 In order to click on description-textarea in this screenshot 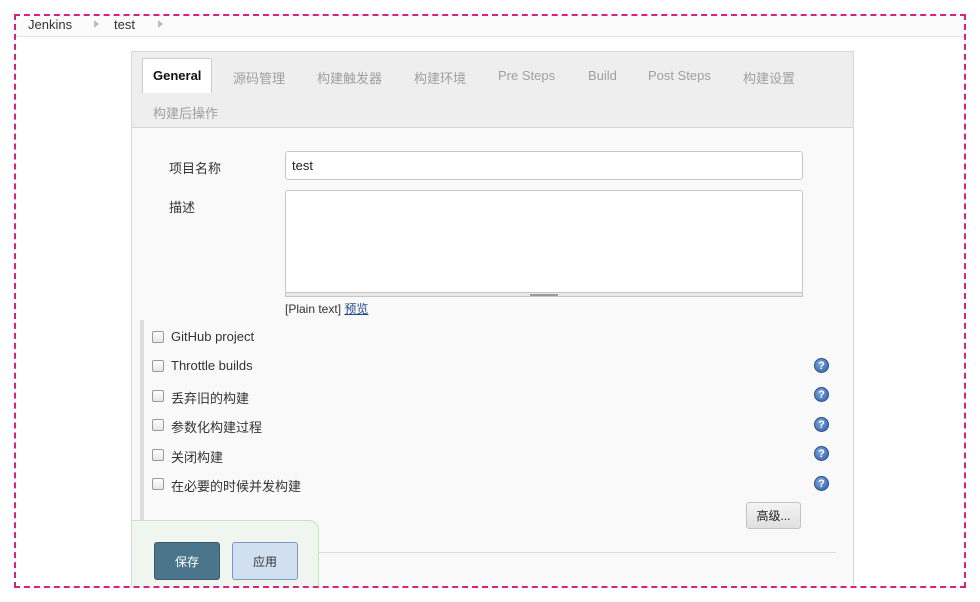, I will do `click(544, 242)`.